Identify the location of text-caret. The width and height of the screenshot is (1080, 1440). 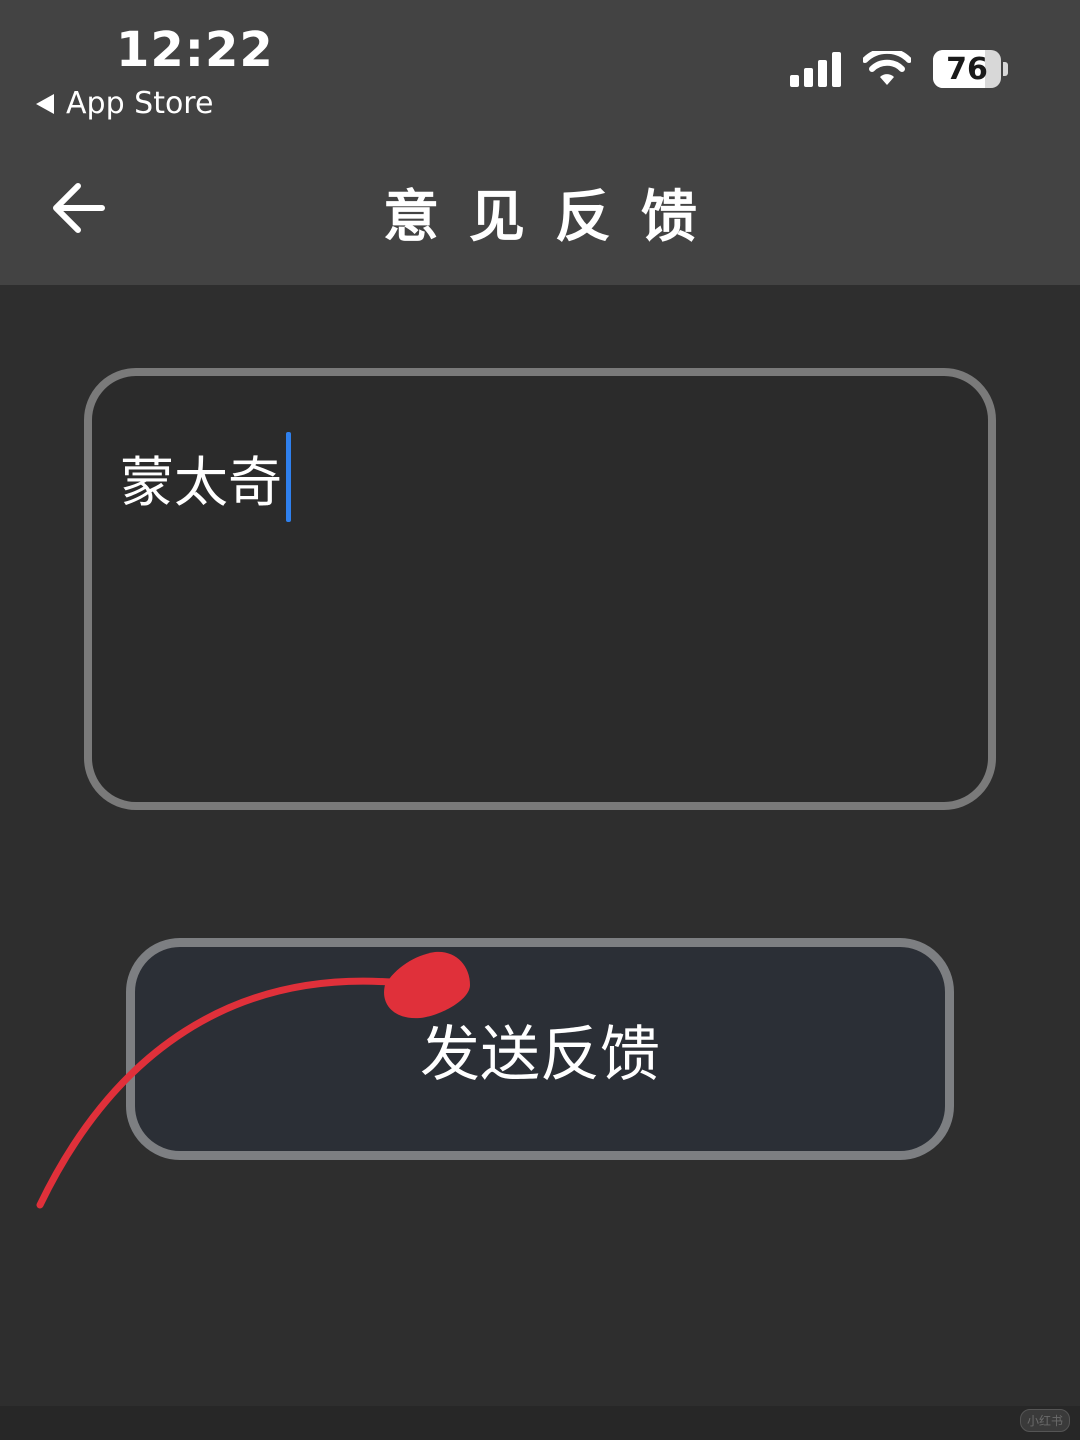
(288, 477).